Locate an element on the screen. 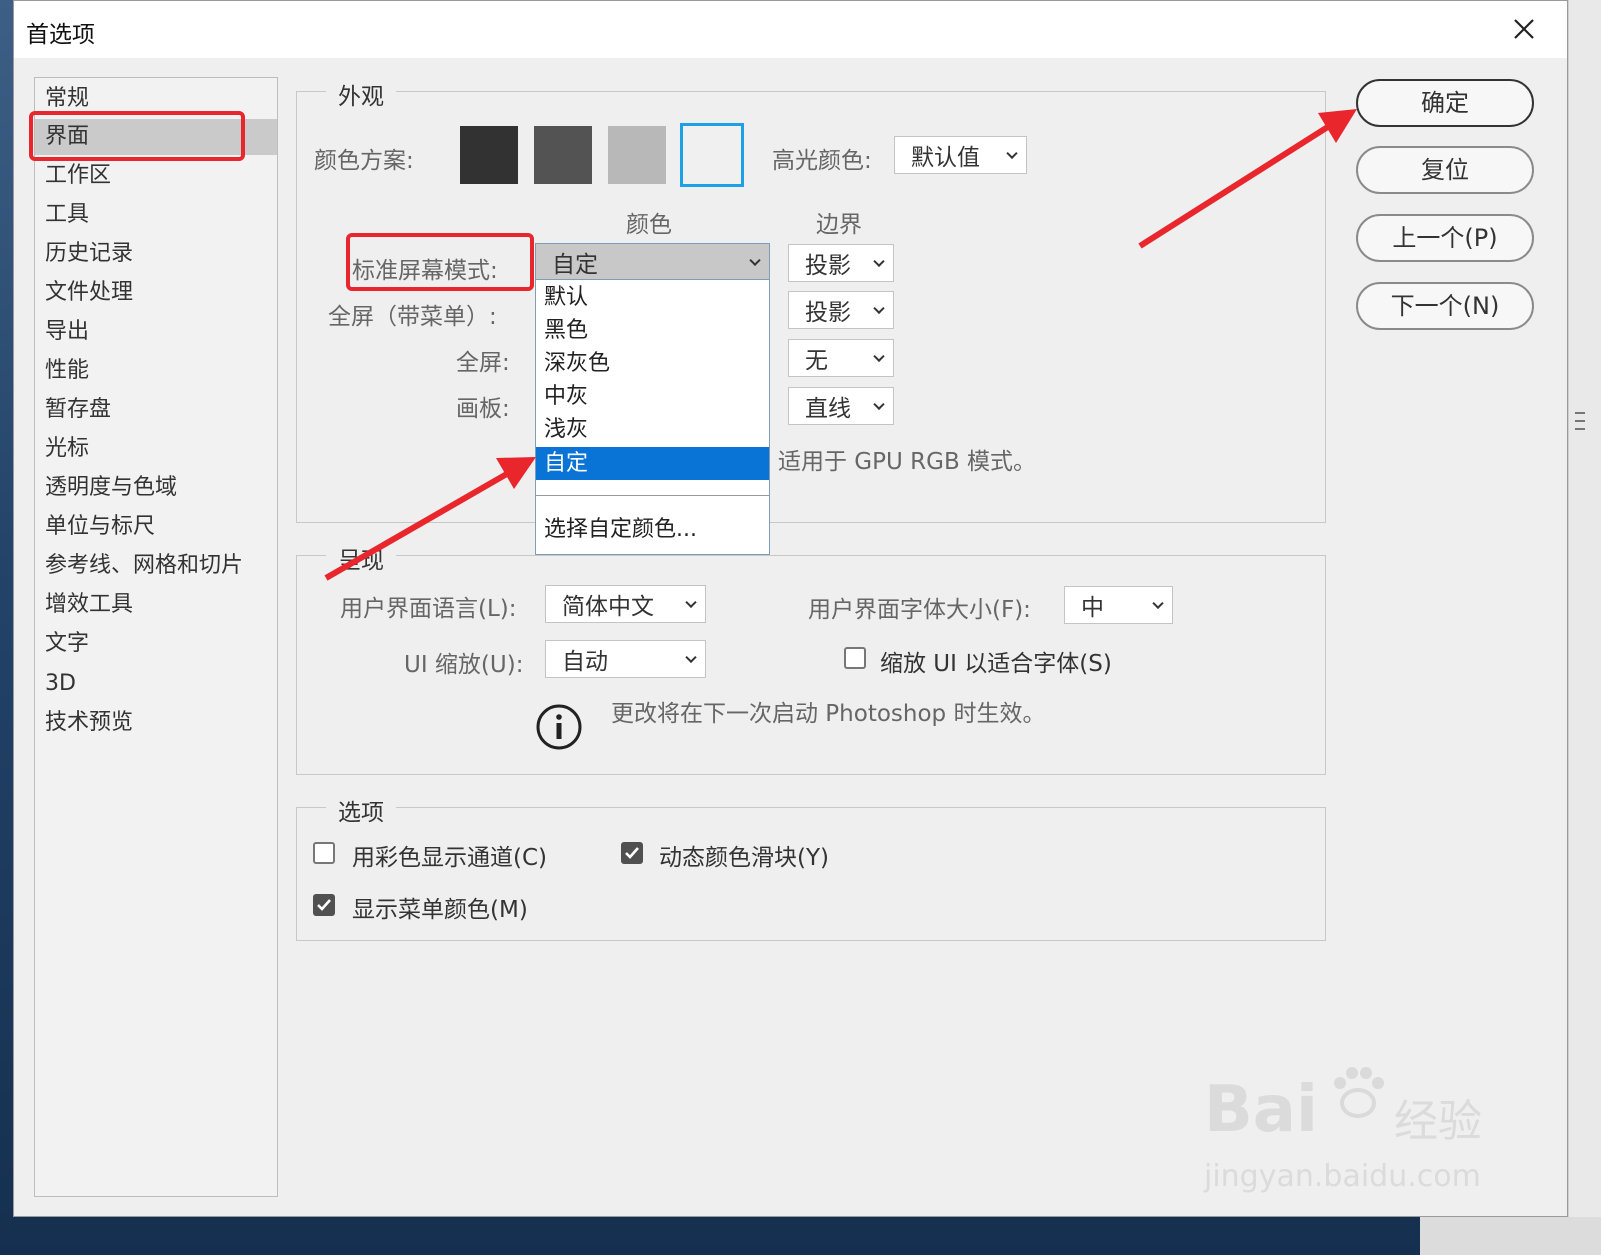  watermark-brand-suffix: 经验 is located at coordinates (1438, 1121).